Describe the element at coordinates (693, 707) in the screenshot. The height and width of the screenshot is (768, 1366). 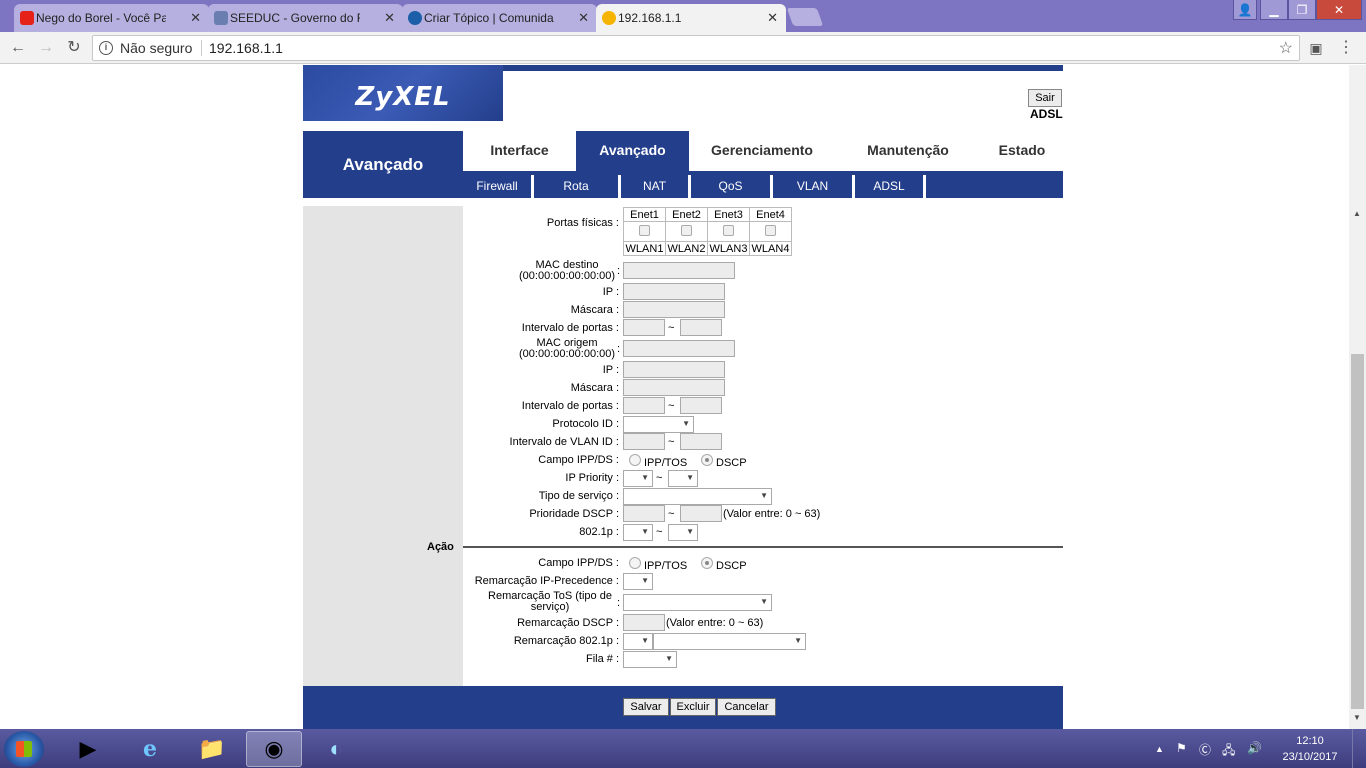
I see `delete-button: Excluir` at that location.